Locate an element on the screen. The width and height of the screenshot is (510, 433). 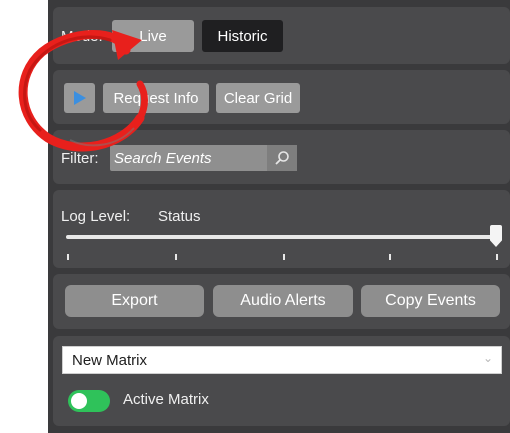
search-button is located at coordinates (282, 158).